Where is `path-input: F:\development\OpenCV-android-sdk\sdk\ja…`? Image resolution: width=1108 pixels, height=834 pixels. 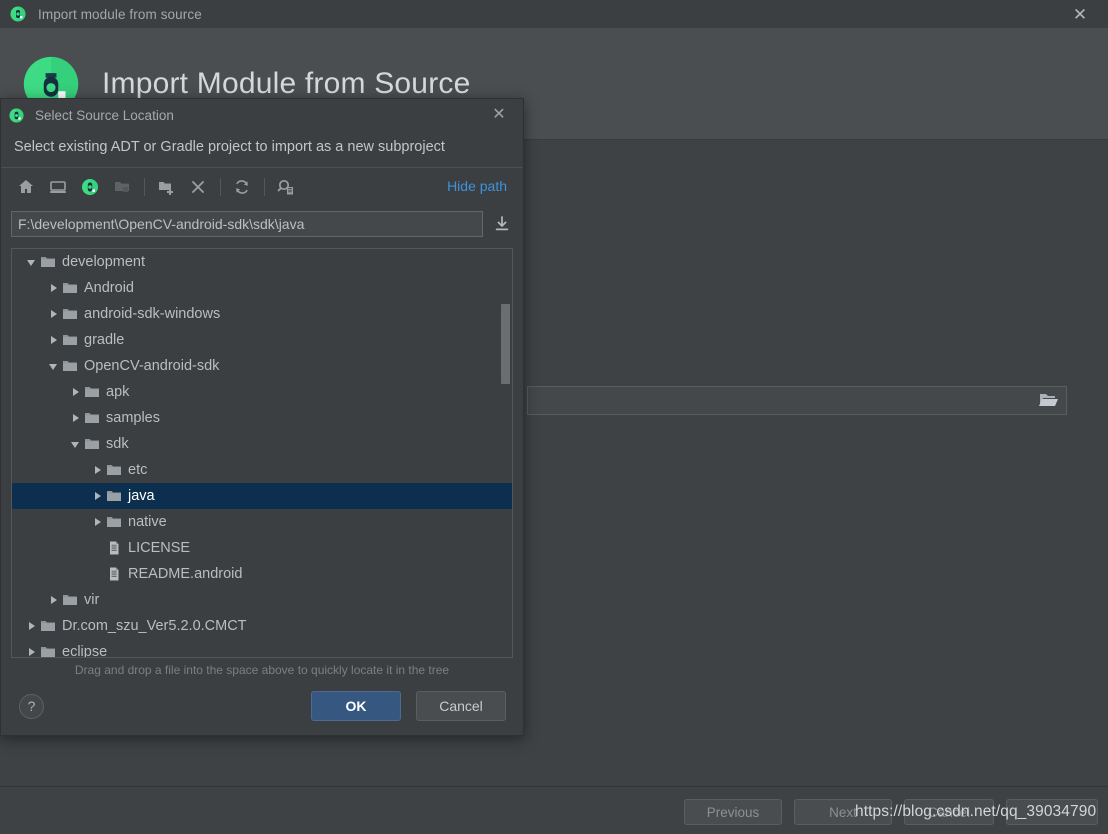 path-input: F:\development\OpenCV-android-sdk\sdk\ja… is located at coordinates (247, 224).